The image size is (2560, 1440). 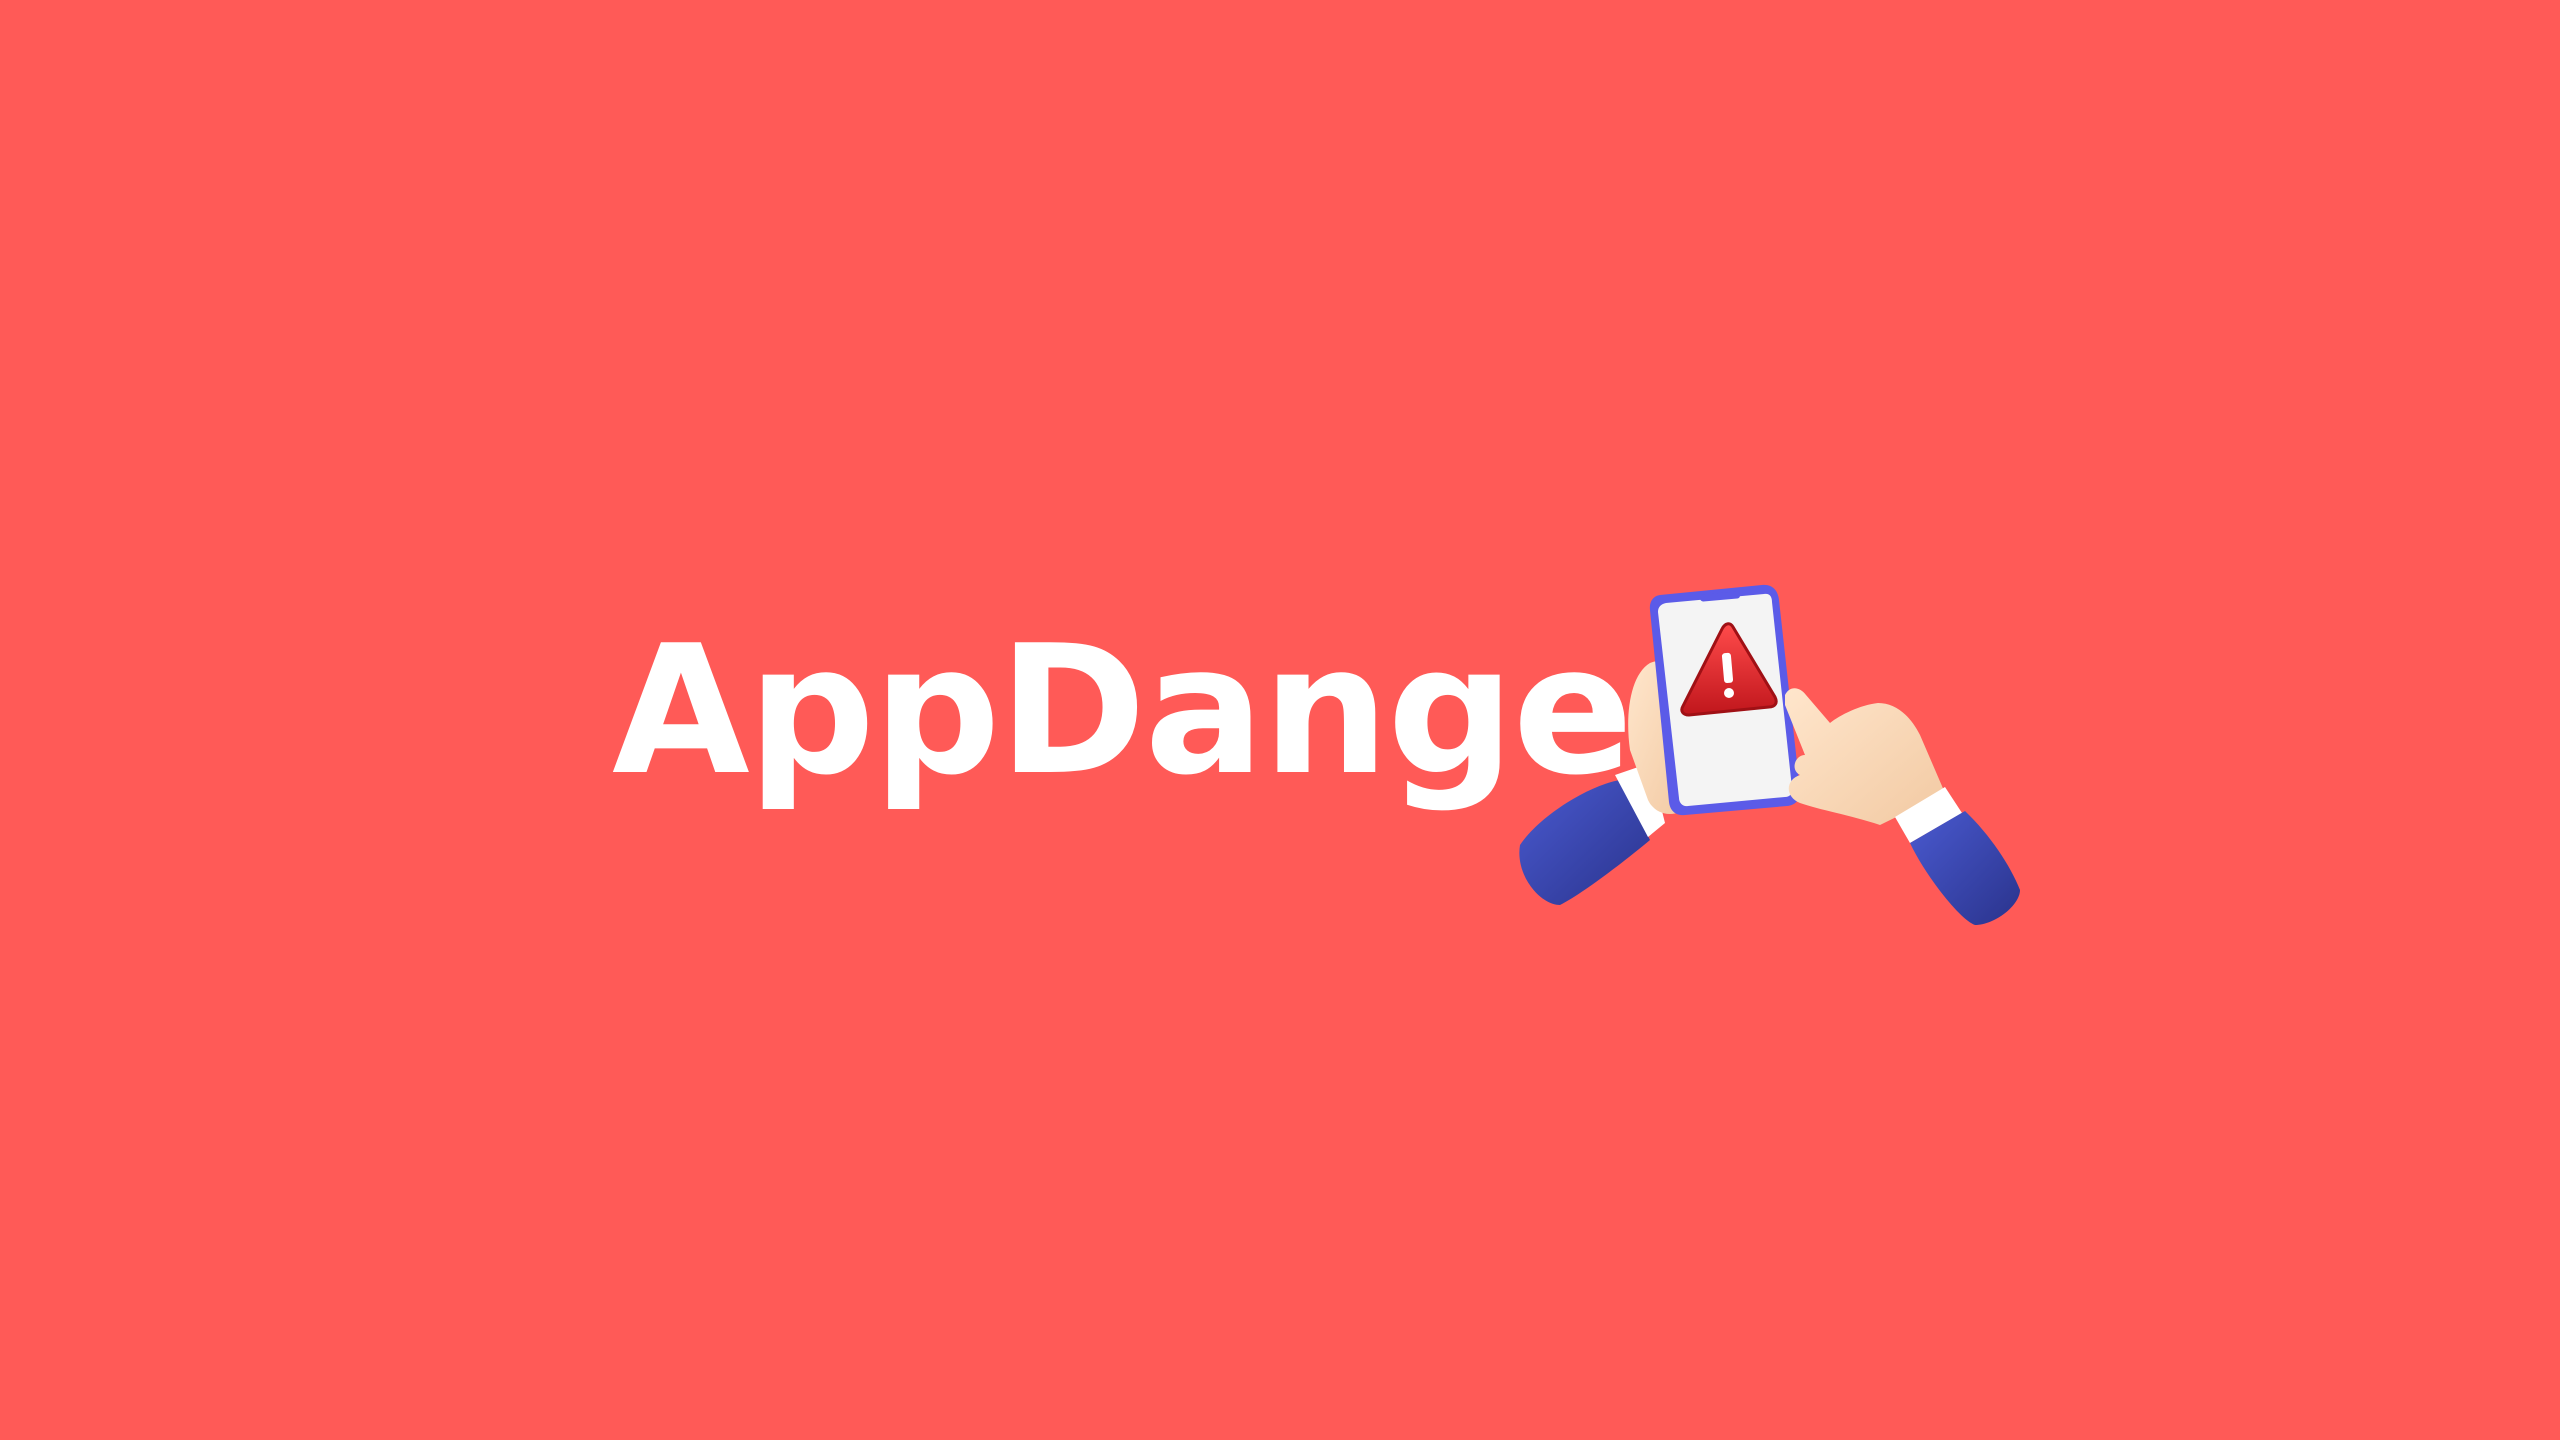 I want to click on hand-holding-phone-illustration, so click(x=1769, y=754).